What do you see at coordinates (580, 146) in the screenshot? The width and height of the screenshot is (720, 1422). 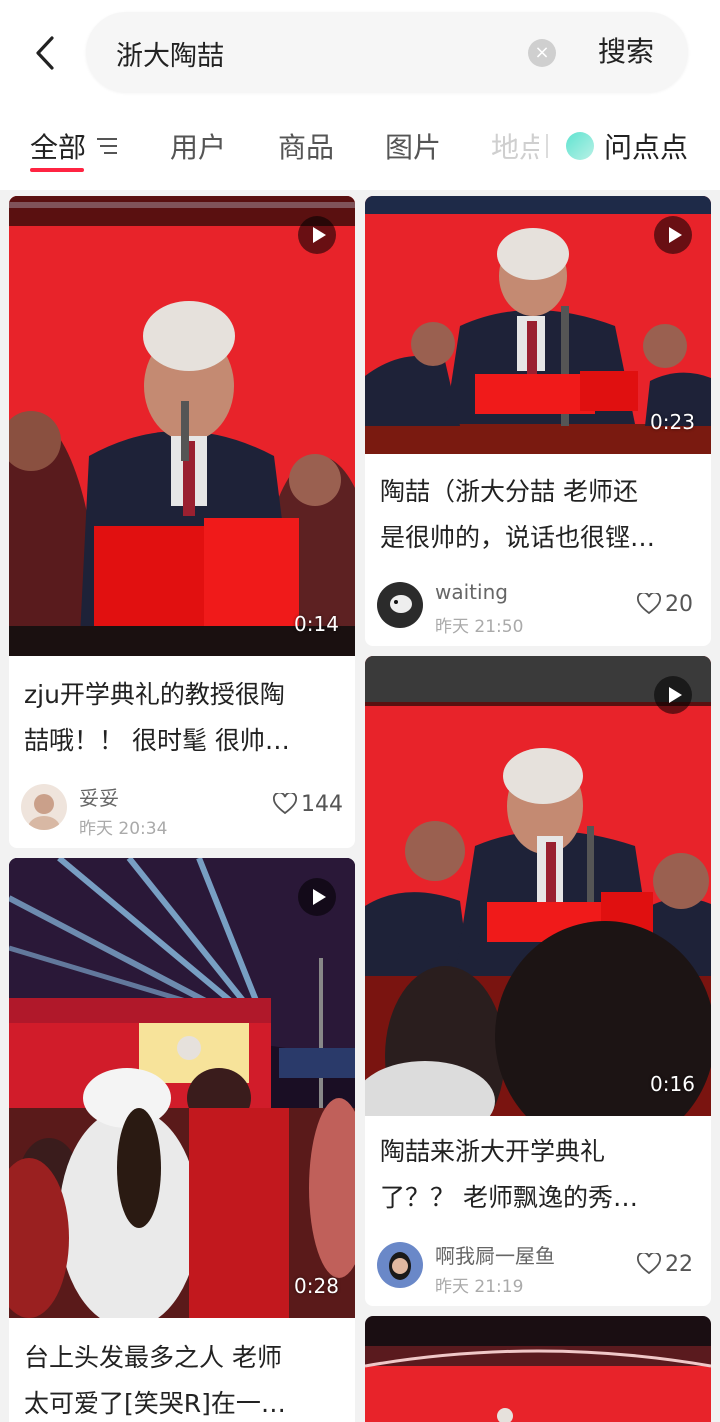 I see `wendiandian-icon` at bounding box center [580, 146].